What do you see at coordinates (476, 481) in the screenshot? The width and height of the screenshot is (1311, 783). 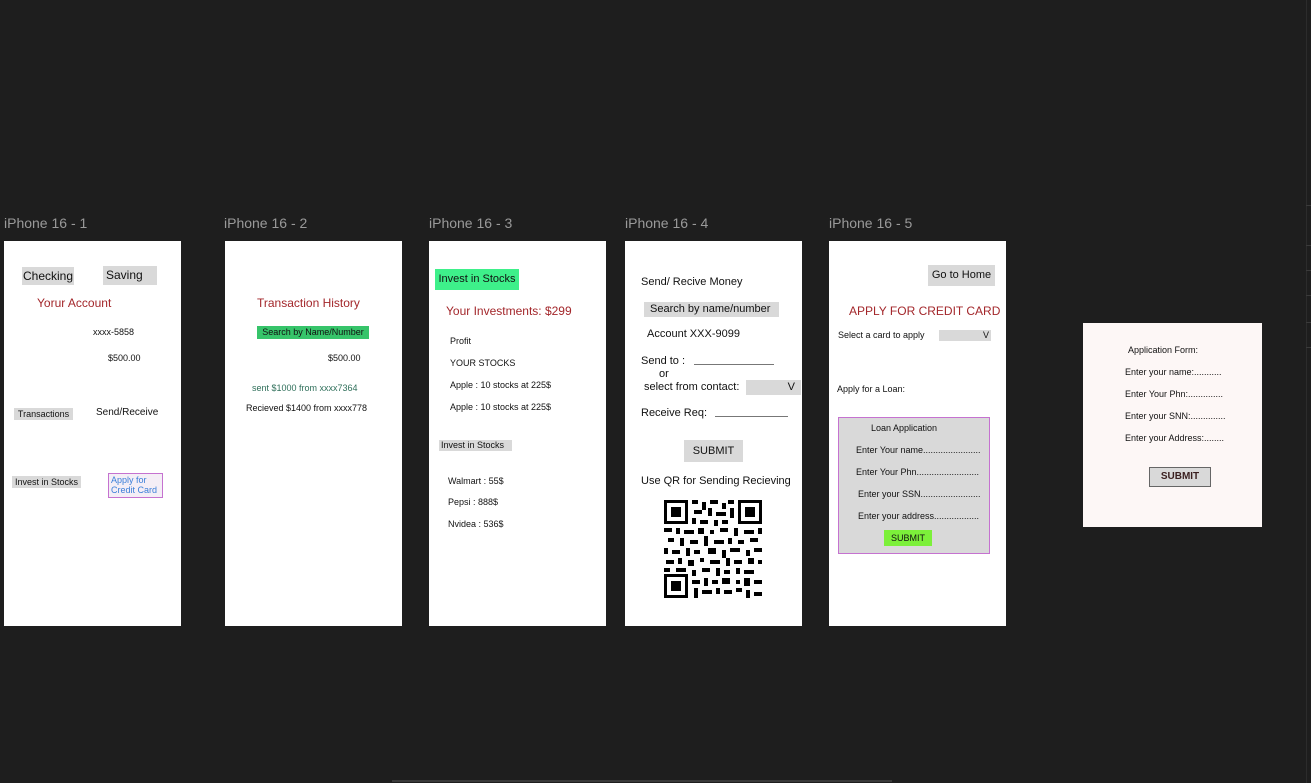 I see `stock-option: Walmart : 55$` at bounding box center [476, 481].